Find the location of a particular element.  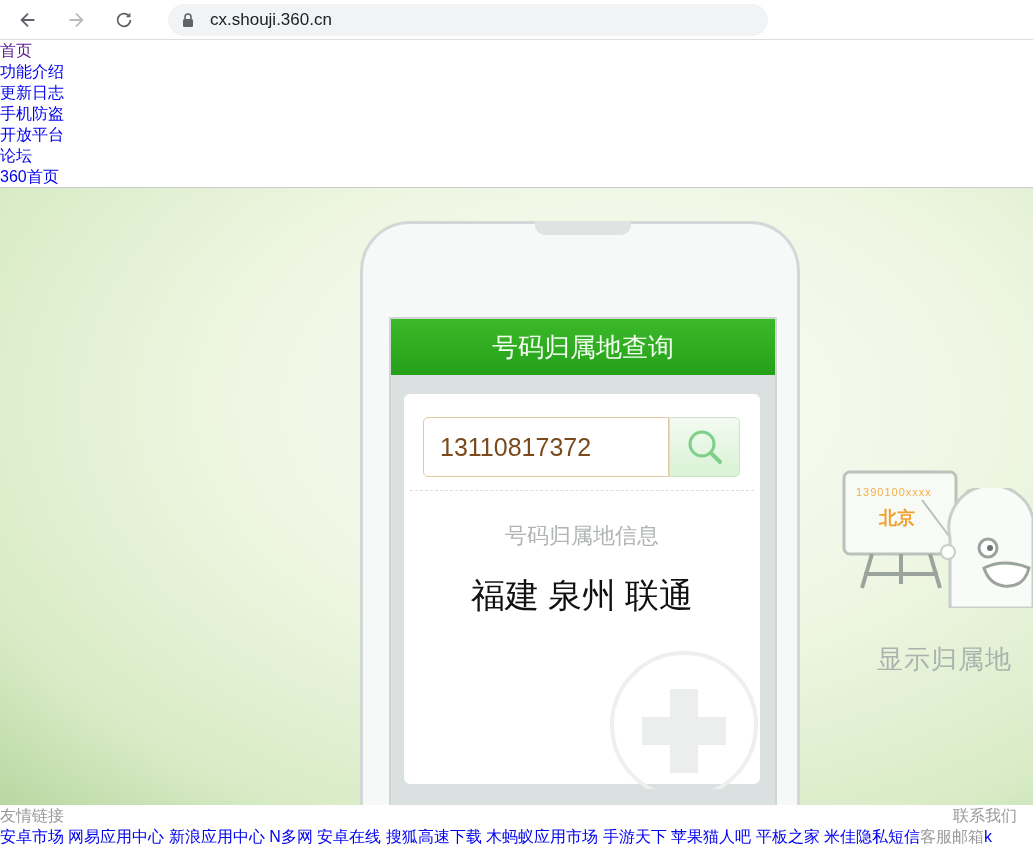

nav-link: 360首页 is located at coordinates (29, 176).